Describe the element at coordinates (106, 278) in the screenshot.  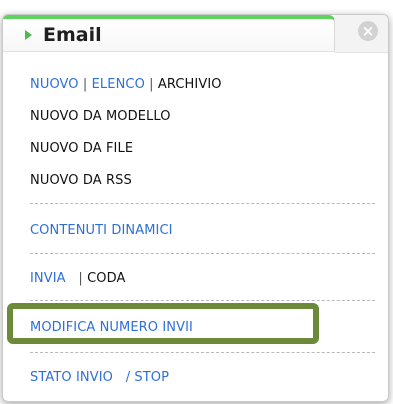
I see `coda-link: CODA` at that location.